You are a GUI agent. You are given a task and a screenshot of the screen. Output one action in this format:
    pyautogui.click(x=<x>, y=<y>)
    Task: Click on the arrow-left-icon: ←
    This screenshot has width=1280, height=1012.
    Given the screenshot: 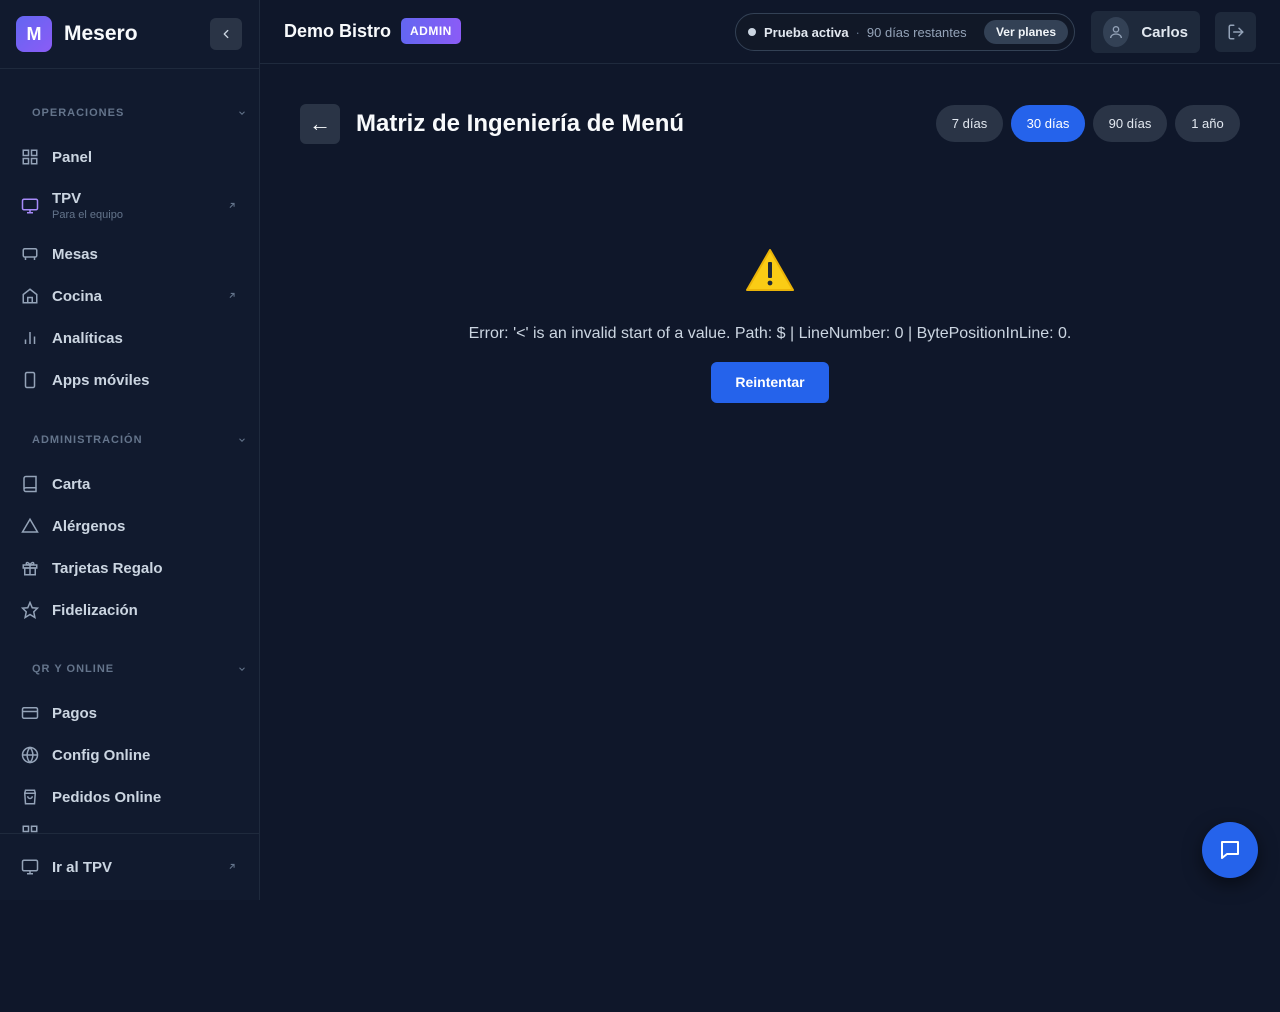 What is the action you would take?
    pyautogui.click(x=320, y=123)
    